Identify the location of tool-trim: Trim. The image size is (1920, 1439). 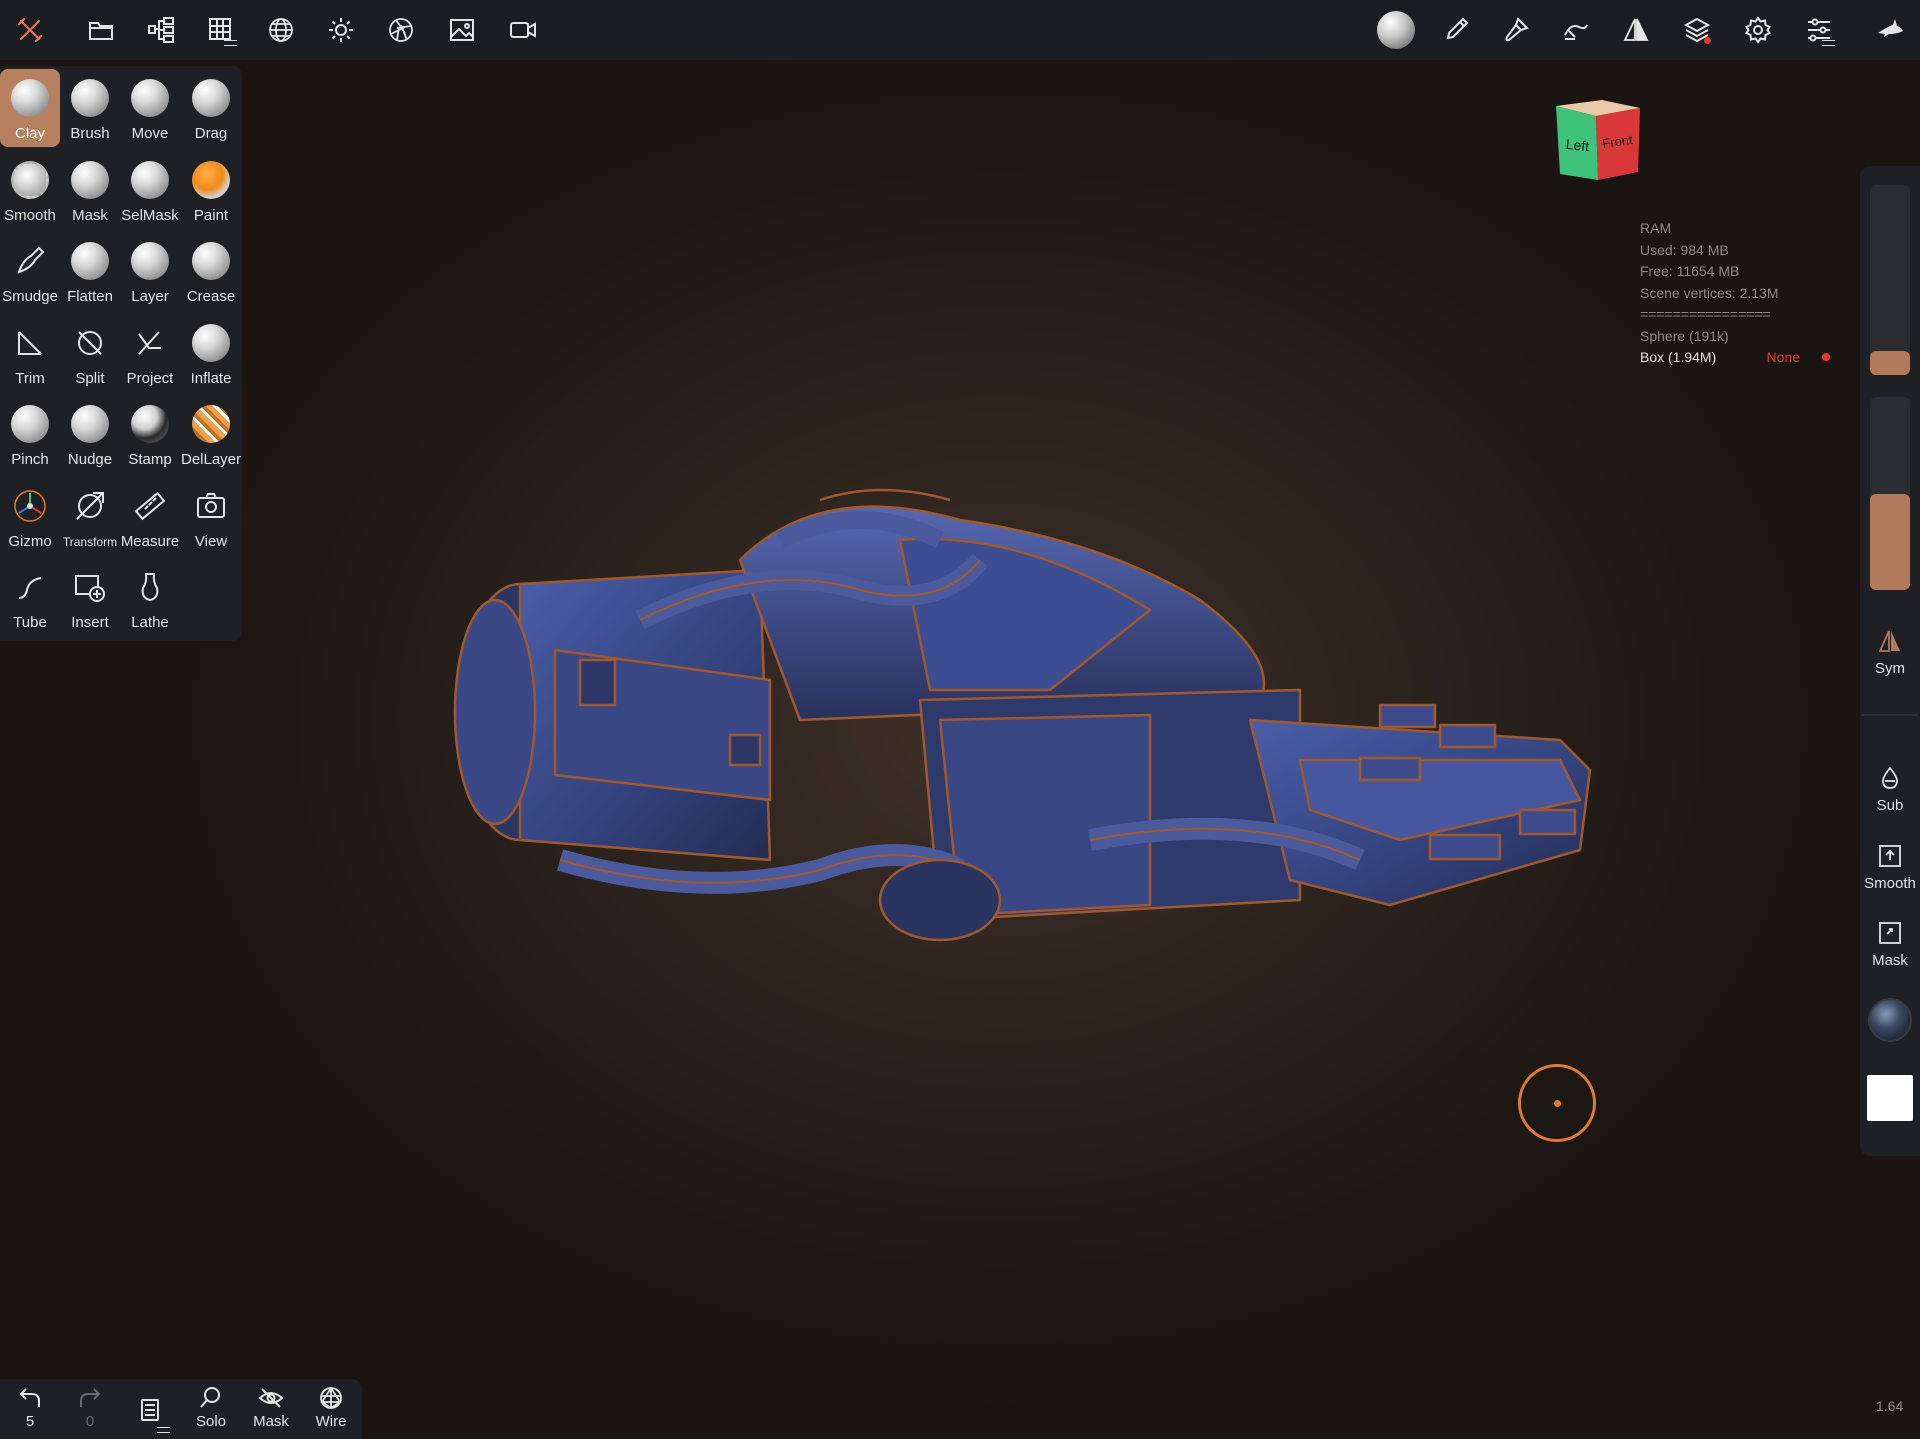
(30, 353).